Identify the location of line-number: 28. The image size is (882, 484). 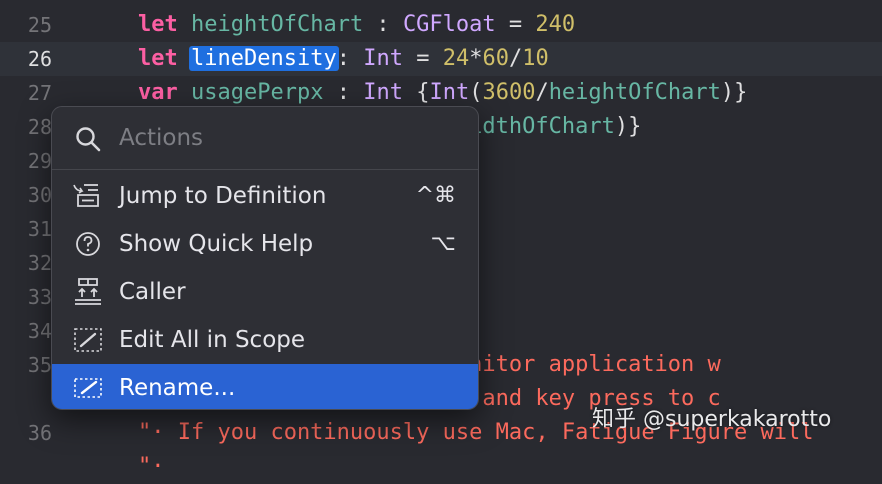
(39, 127).